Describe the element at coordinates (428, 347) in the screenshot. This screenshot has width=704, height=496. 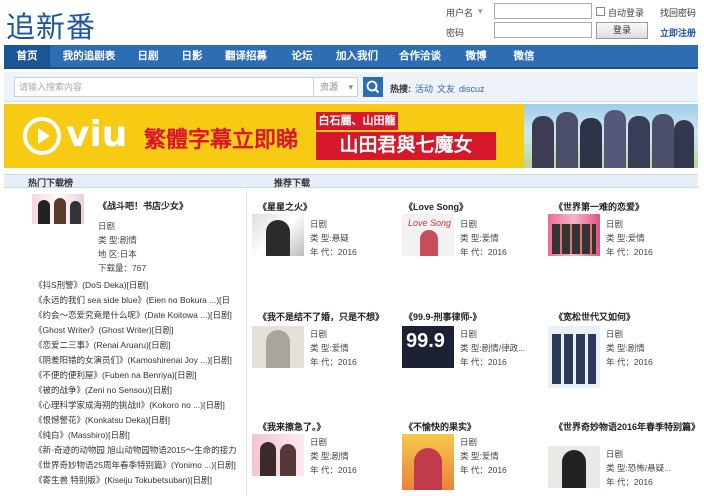
I see `card-thumbnail: 99.9` at that location.